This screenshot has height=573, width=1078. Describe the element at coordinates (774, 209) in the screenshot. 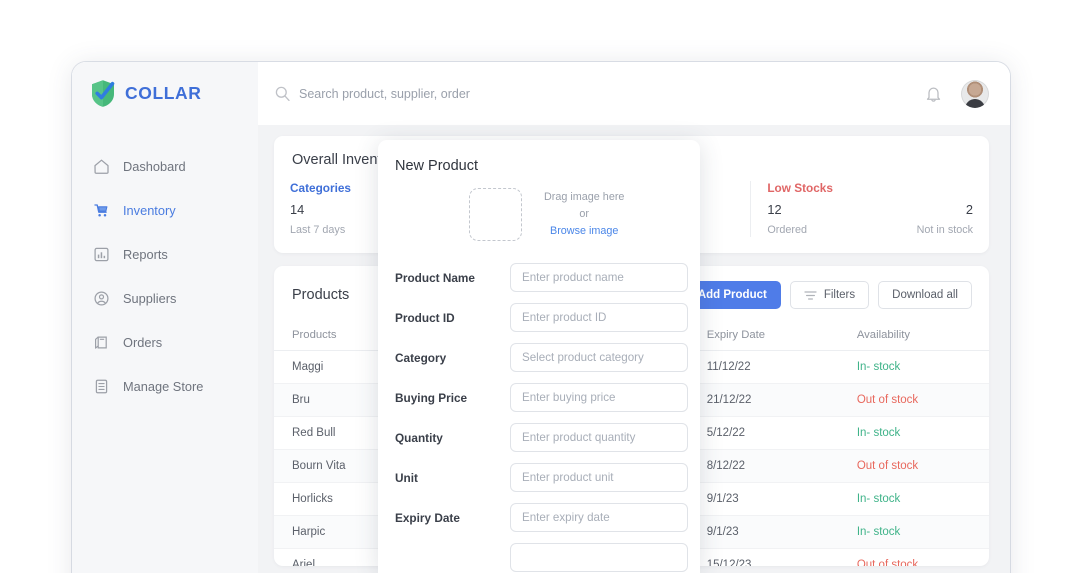

I see `inventory-value: 12` at that location.